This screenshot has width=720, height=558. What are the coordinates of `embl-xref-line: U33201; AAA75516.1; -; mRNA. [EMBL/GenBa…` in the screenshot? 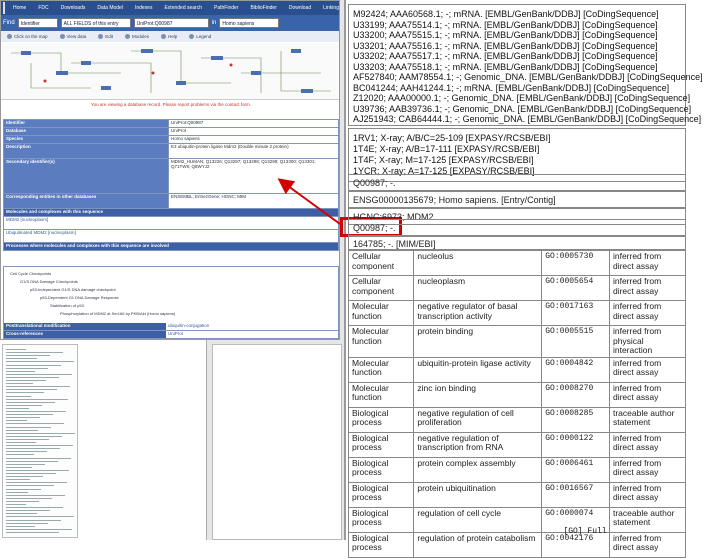 It's located at (505, 46).